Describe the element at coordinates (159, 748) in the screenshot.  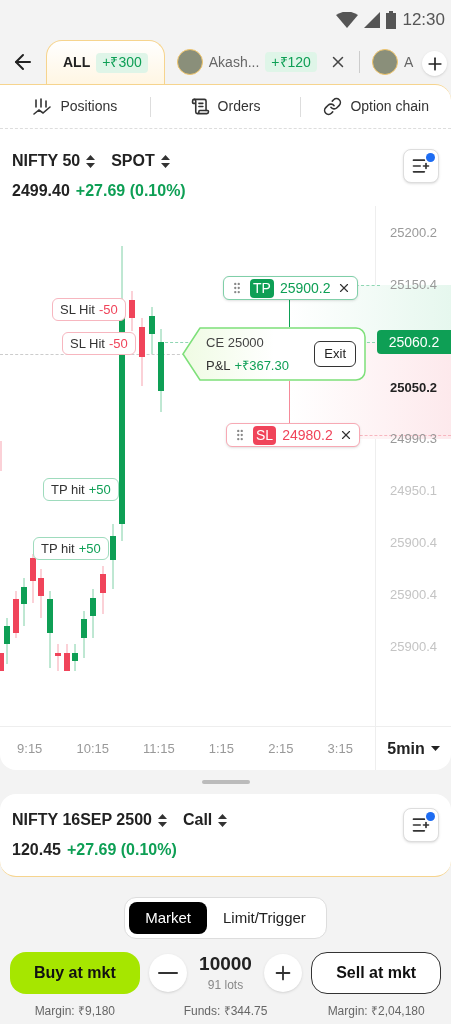
I see `time-axis-label: 11:15` at that location.